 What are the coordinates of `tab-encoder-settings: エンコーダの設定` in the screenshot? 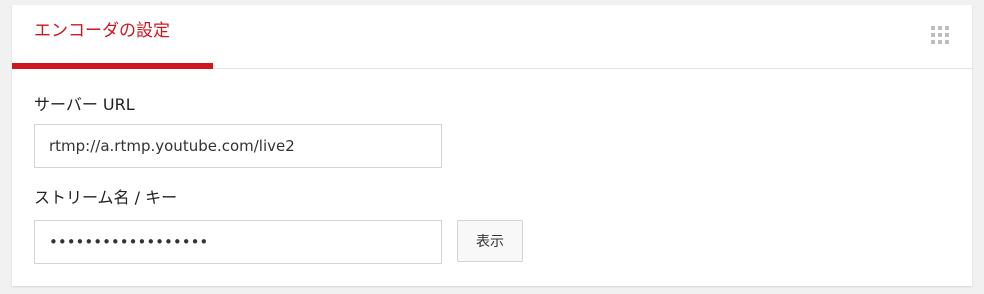 It's located at (112, 37).